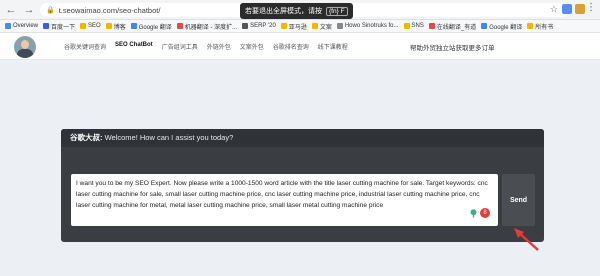  I want to click on bookmark-label: SNS, so click(417, 26).